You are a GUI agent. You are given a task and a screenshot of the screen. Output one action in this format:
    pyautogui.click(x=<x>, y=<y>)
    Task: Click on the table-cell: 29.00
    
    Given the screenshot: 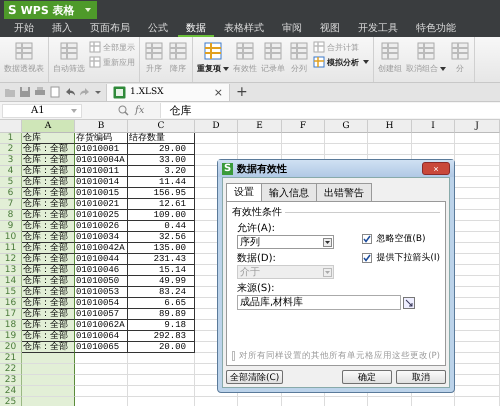 What is the action you would take?
    pyautogui.click(x=161, y=149)
    